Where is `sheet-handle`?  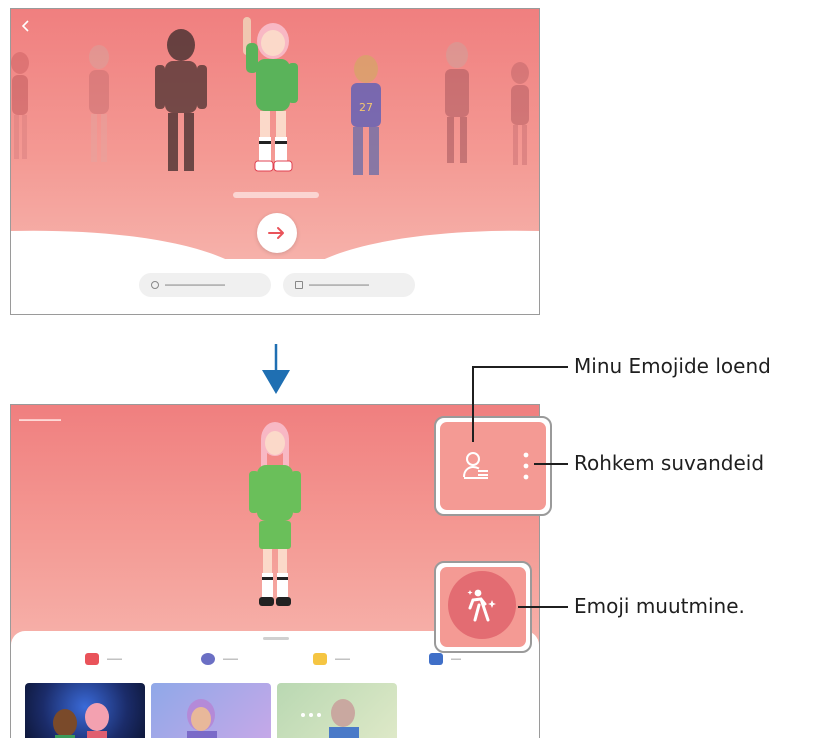 sheet-handle is located at coordinates (276, 638).